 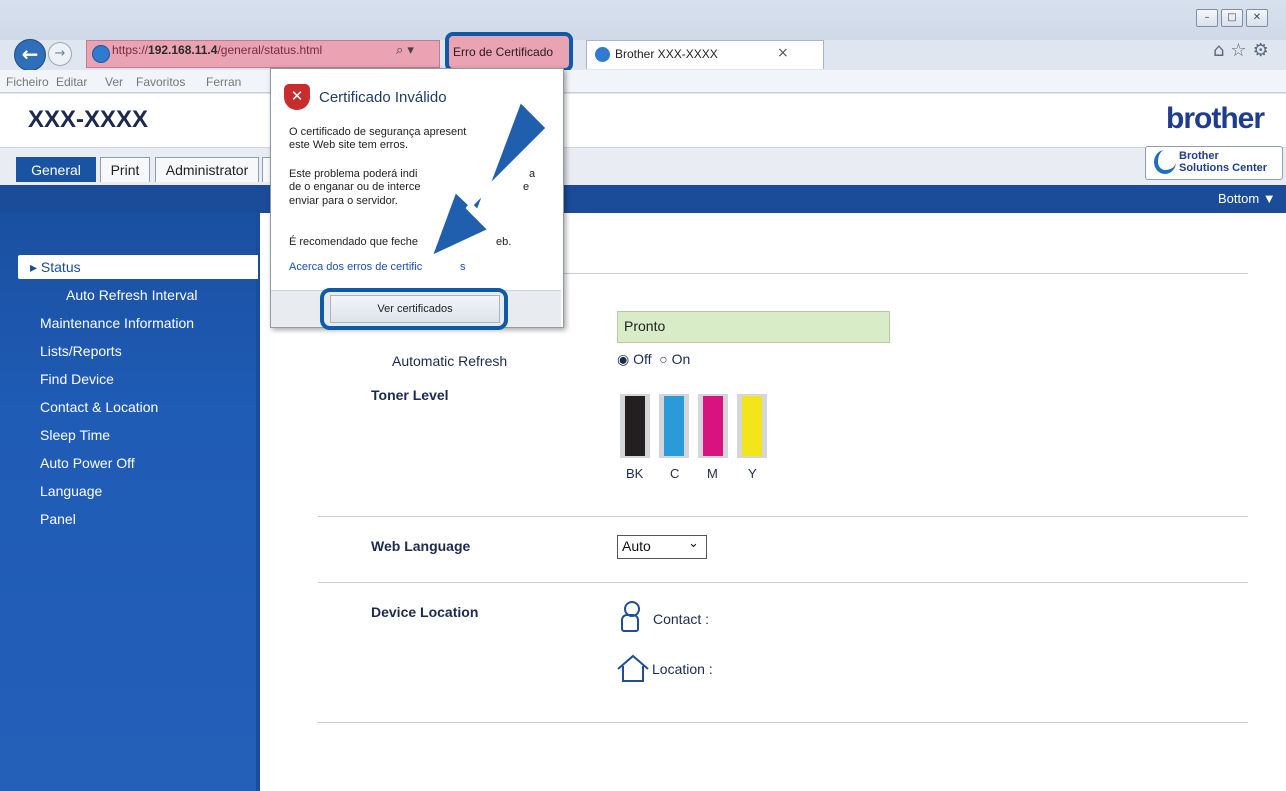 What do you see at coordinates (160, 82) in the screenshot?
I see `menu-favoritos: Favoritos` at bounding box center [160, 82].